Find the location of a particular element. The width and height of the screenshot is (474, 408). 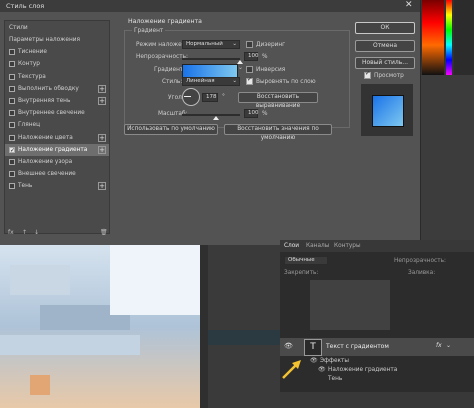

move-down-icon: ↓ is located at coordinates (36, 232).